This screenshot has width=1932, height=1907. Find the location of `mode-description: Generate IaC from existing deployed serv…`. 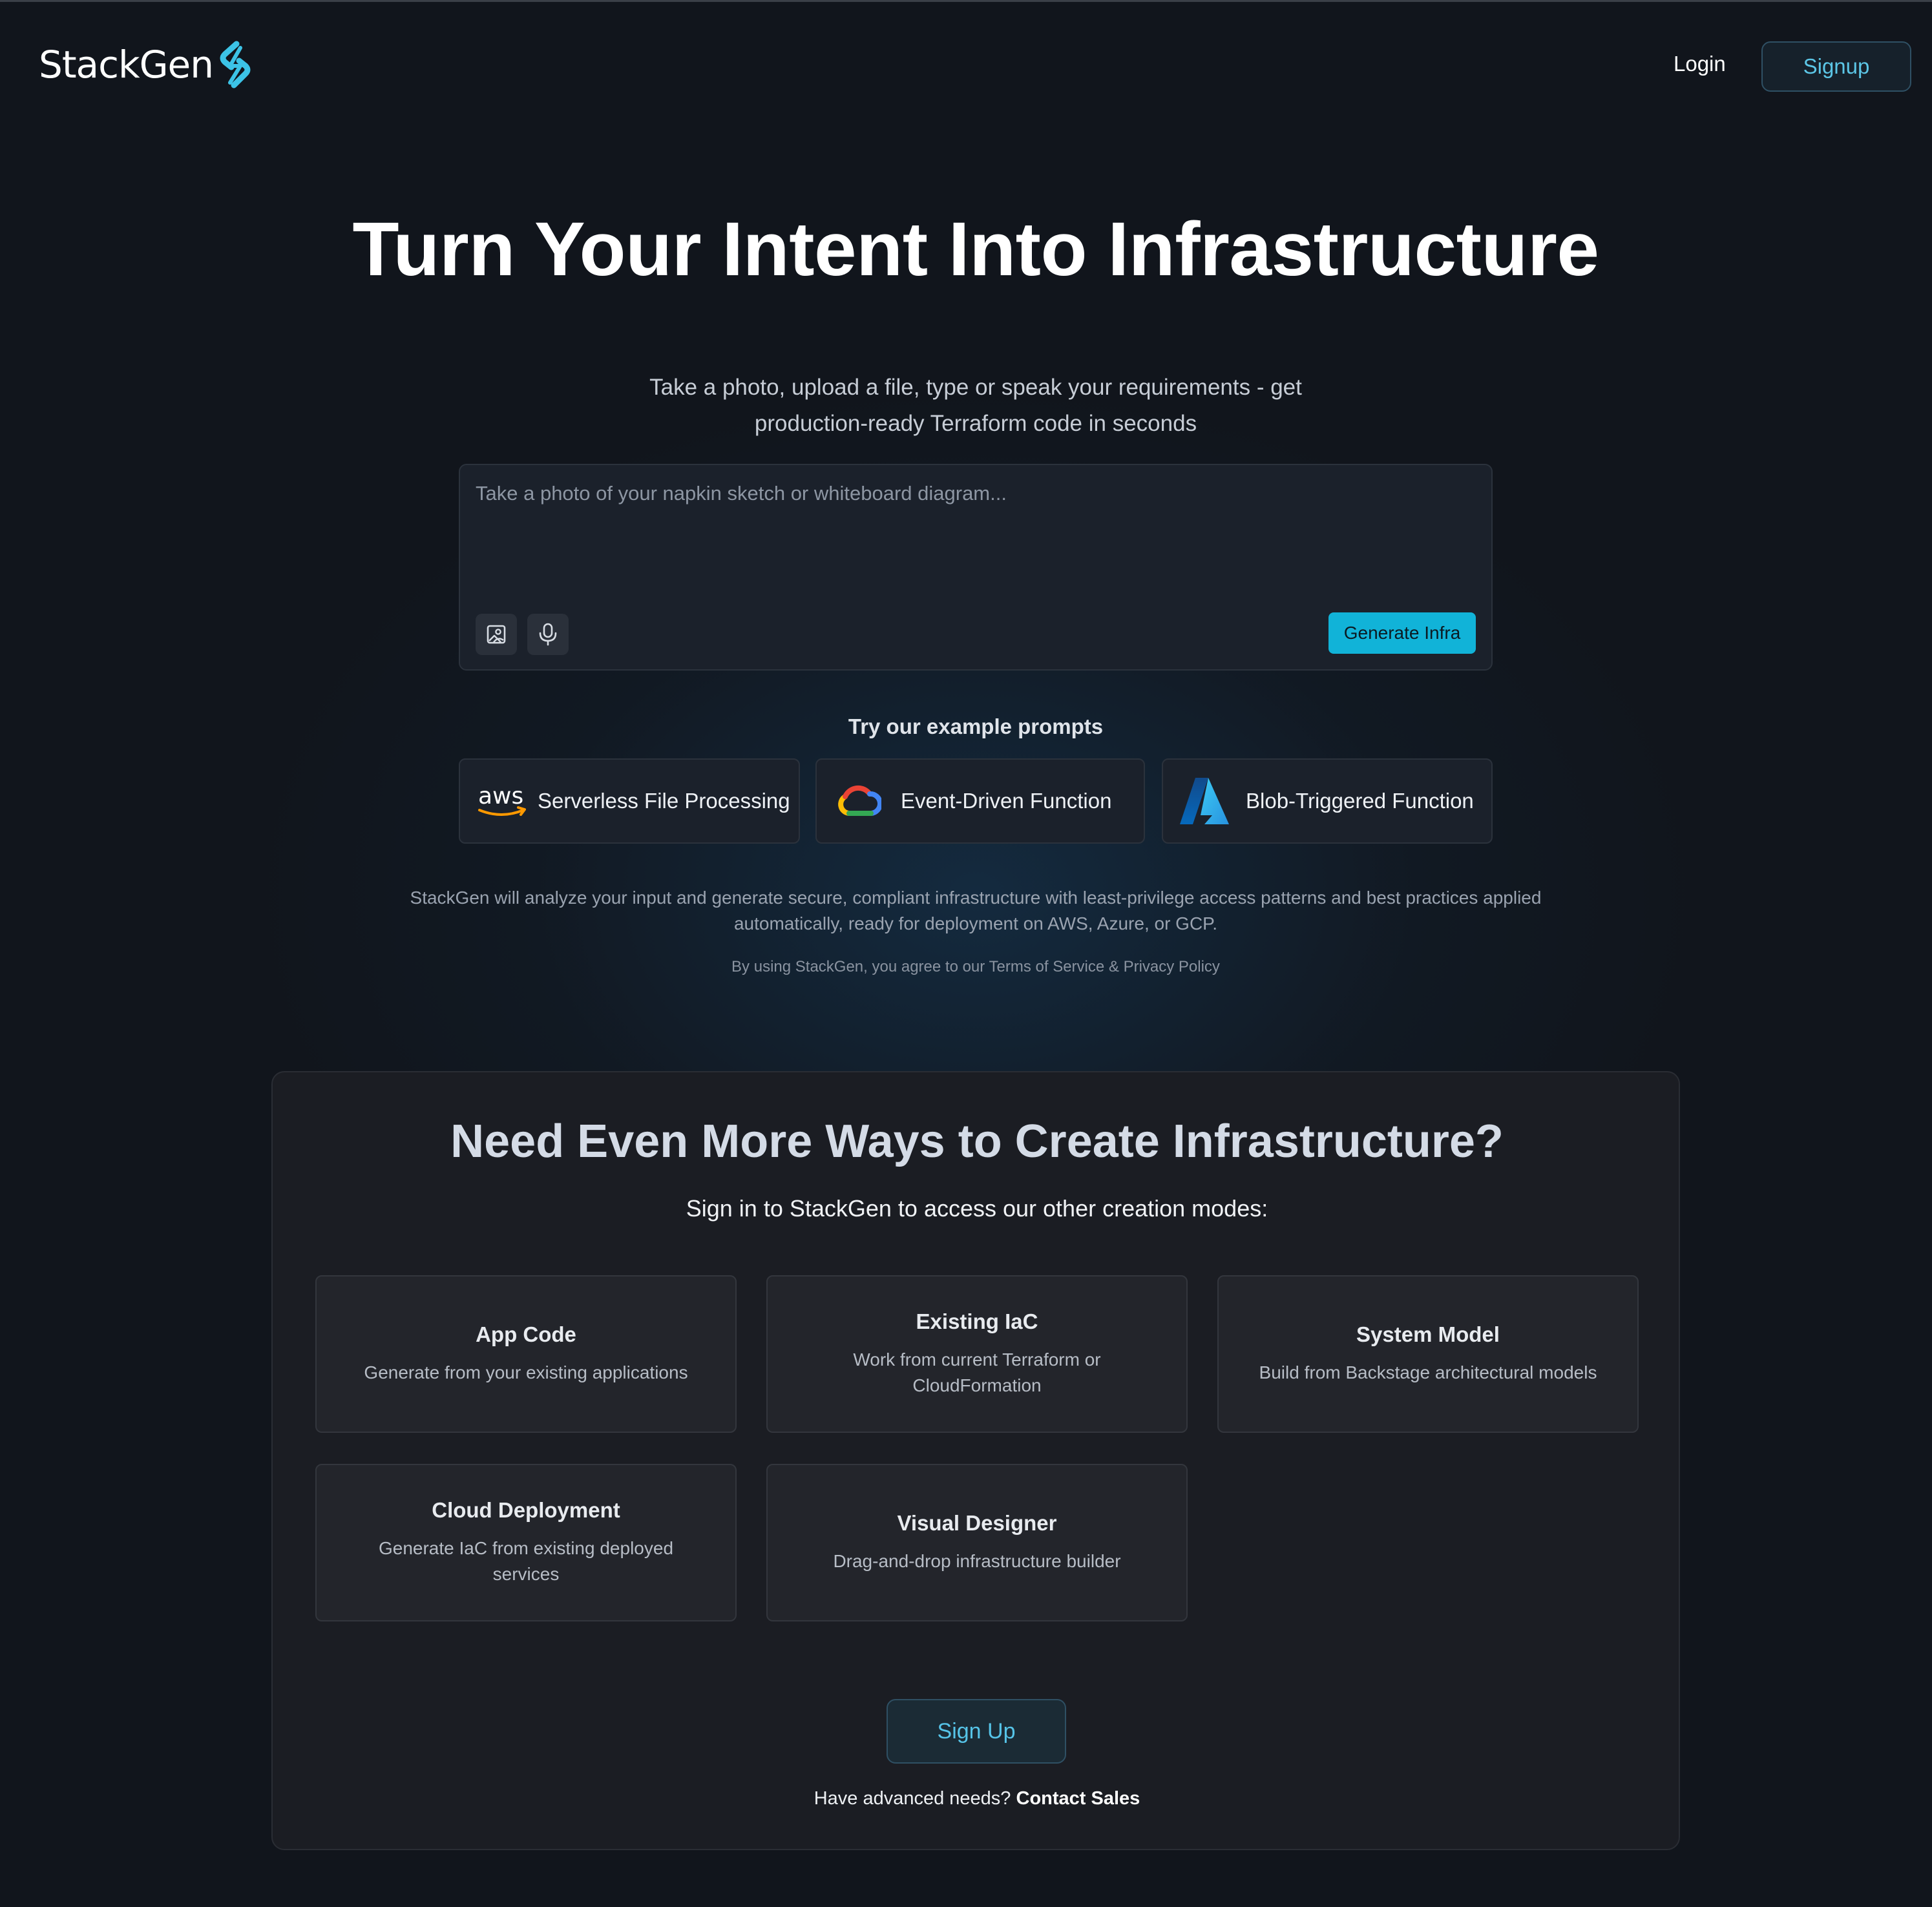

mode-description: Generate IaC from existing deployed serv… is located at coordinates (526, 1561).